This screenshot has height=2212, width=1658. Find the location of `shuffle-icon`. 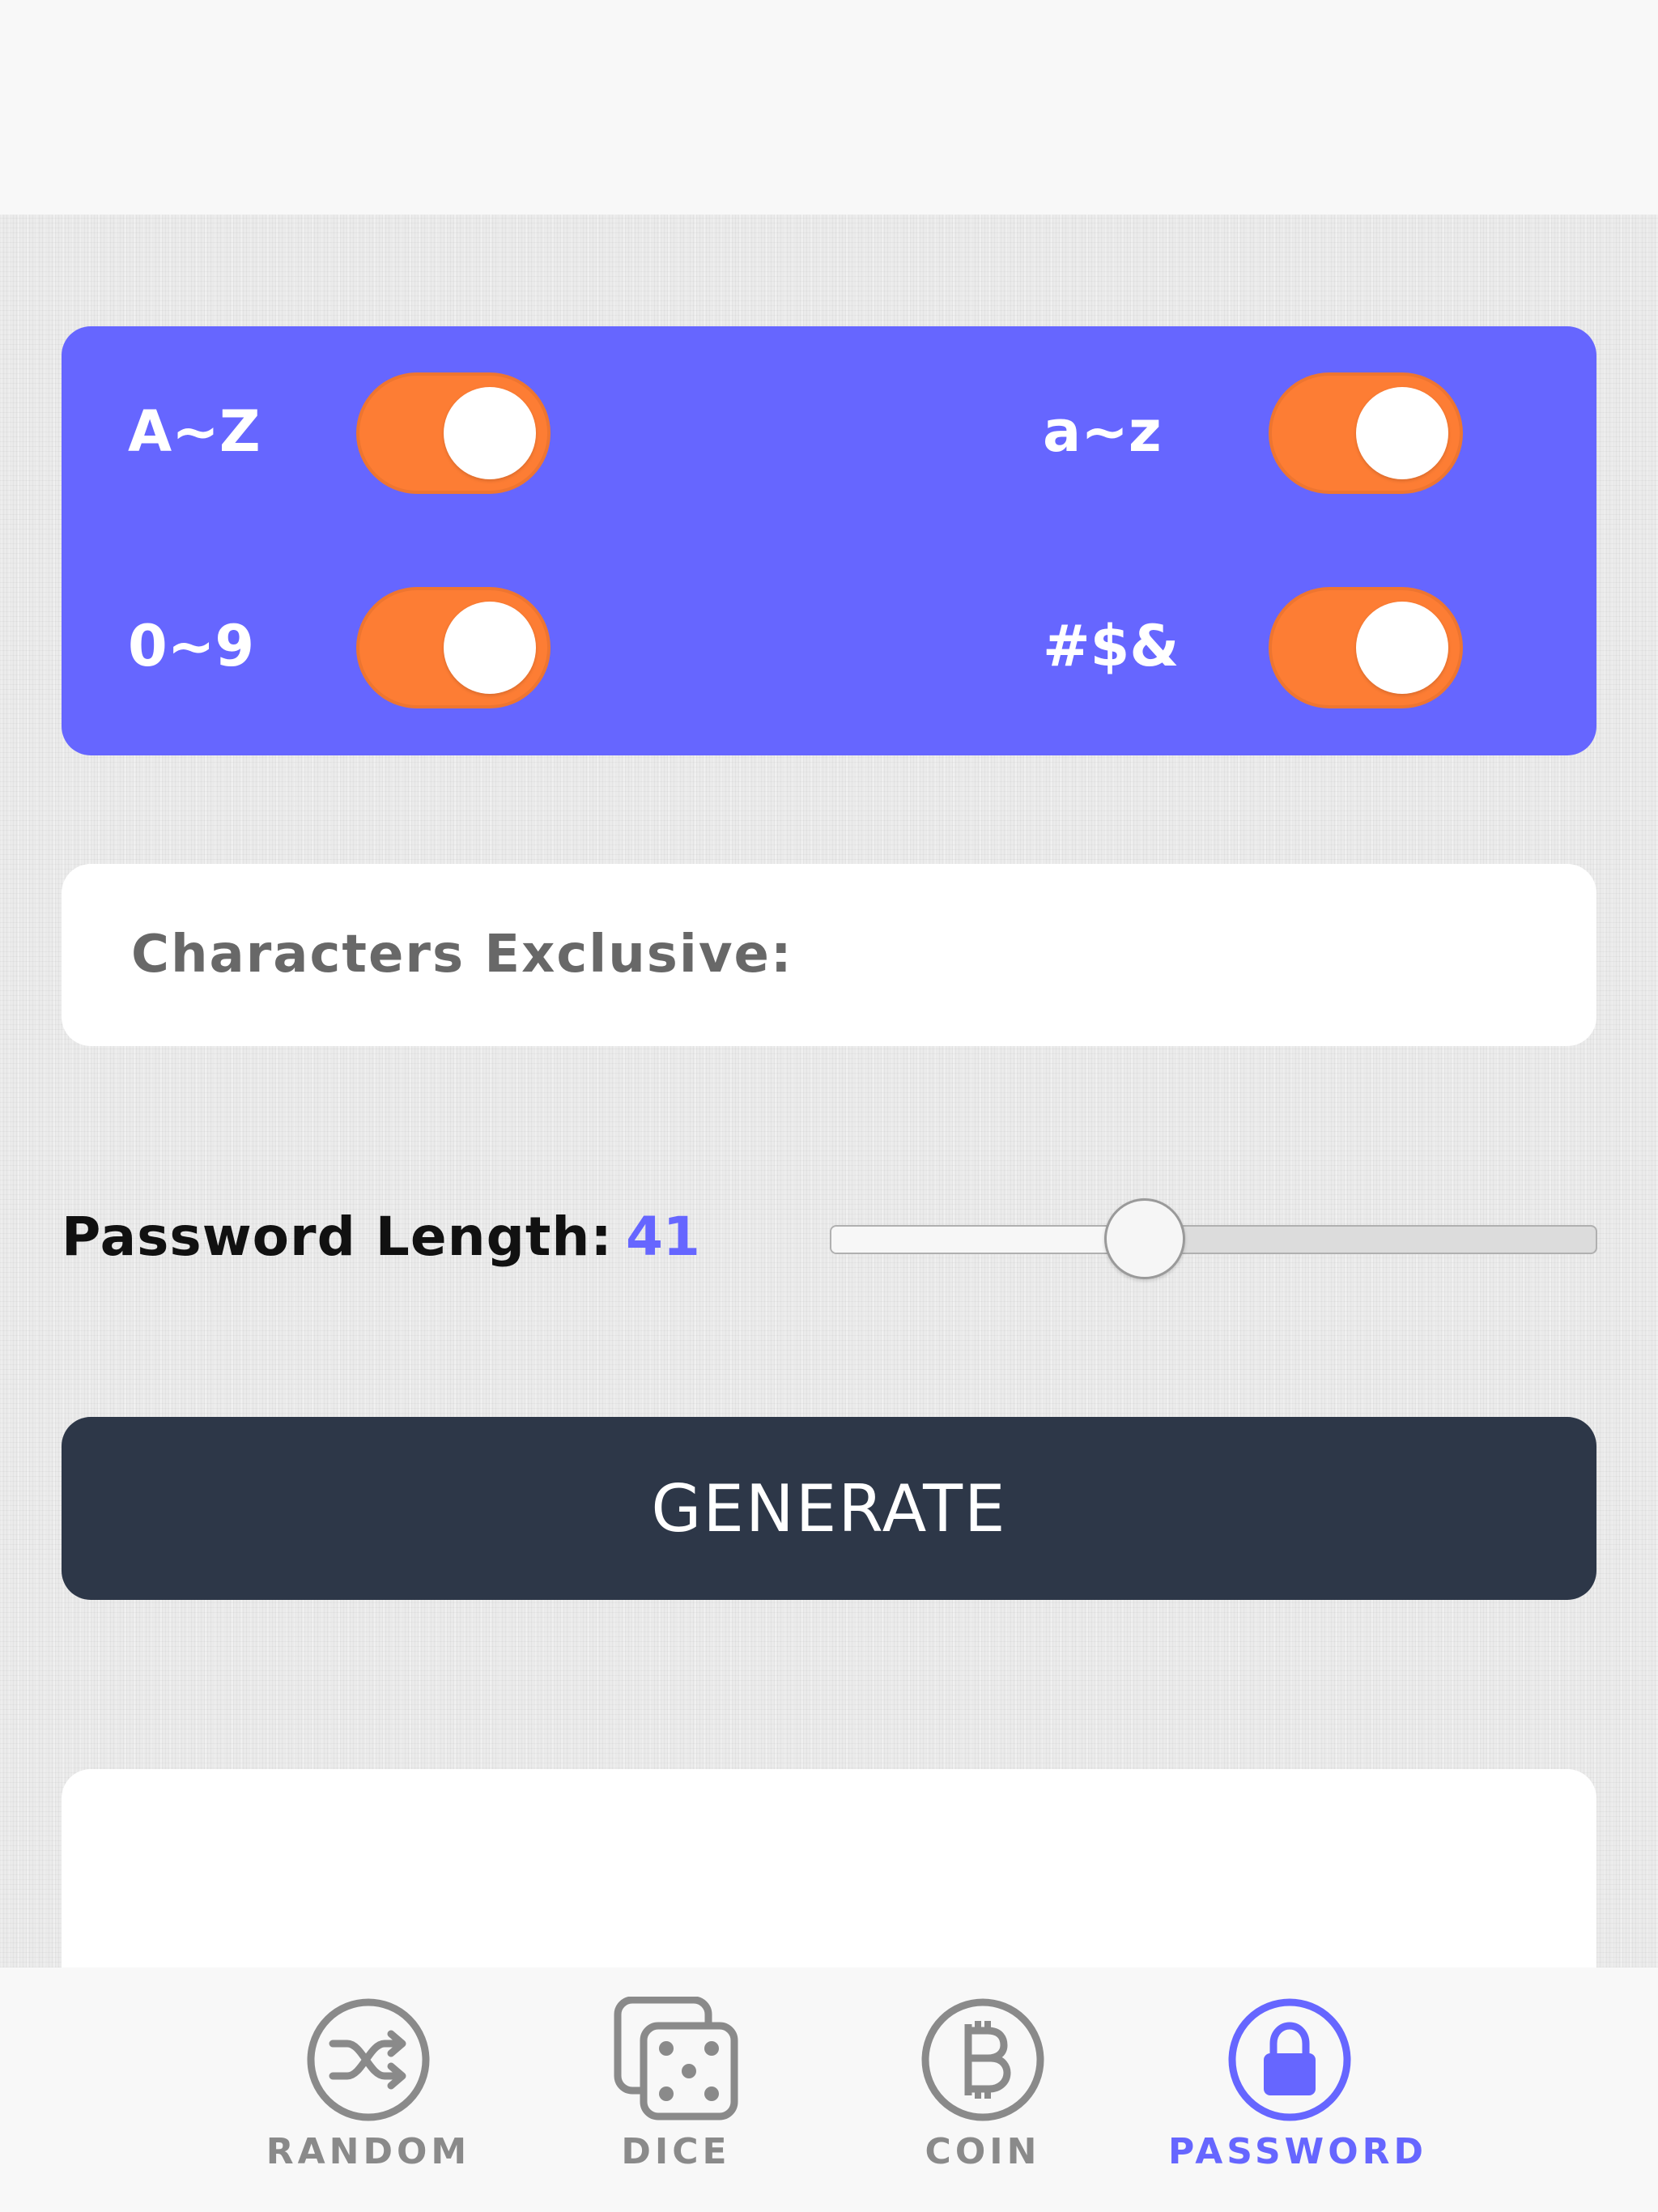

shuffle-icon is located at coordinates (368, 2060).